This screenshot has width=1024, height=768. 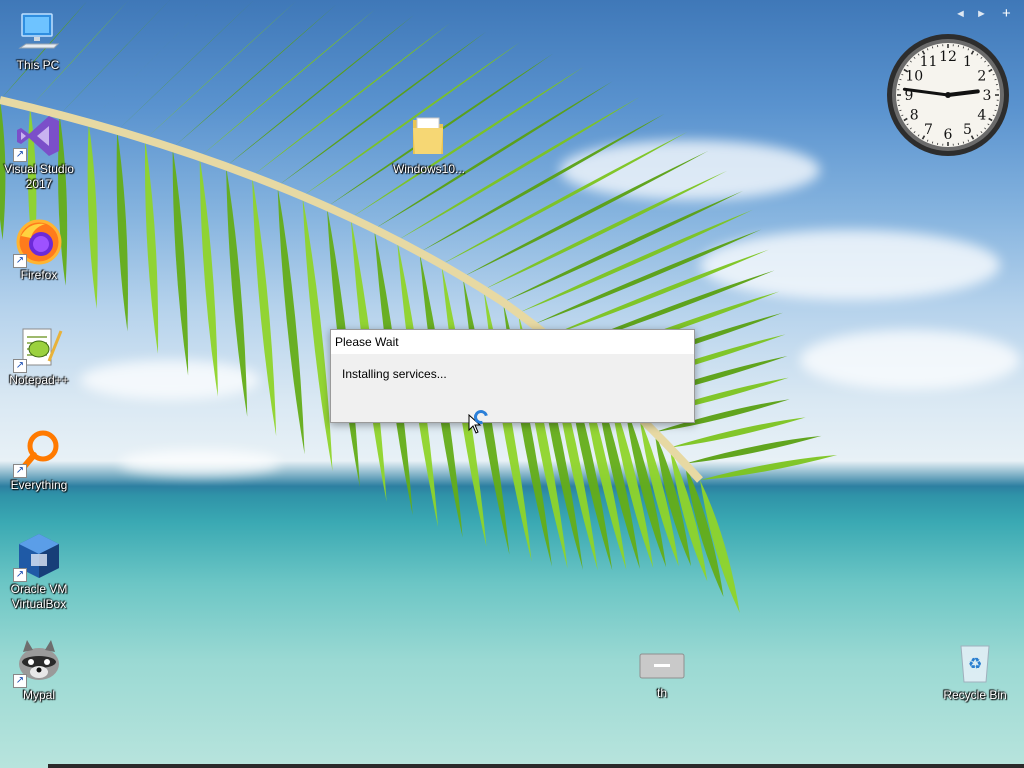 What do you see at coordinates (38, 65) in the screenshot?
I see `desktop-icon-label: This PC` at bounding box center [38, 65].